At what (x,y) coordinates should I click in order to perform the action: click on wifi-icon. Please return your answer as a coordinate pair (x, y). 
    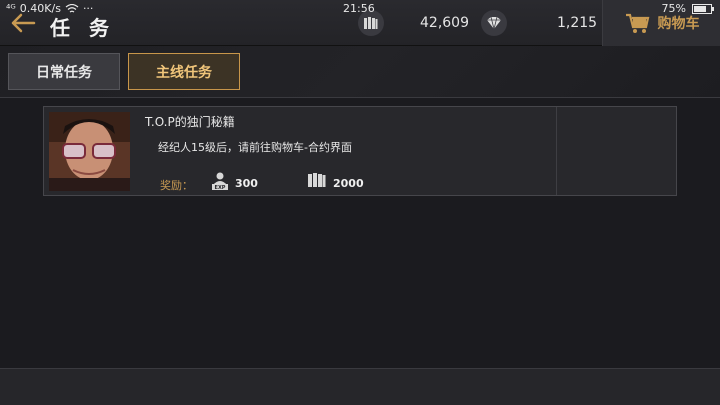
    Looking at the image, I should click on (72, 7).